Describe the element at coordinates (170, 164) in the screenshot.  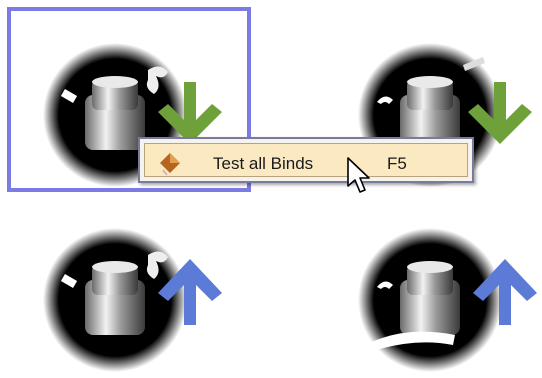
I see `gem-icon` at that location.